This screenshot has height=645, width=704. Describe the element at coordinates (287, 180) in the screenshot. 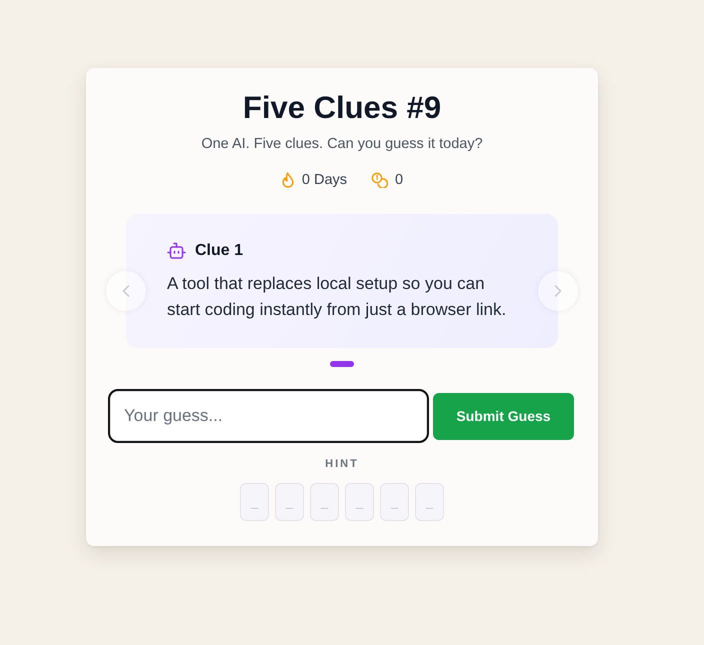

I see `flame-icon` at that location.